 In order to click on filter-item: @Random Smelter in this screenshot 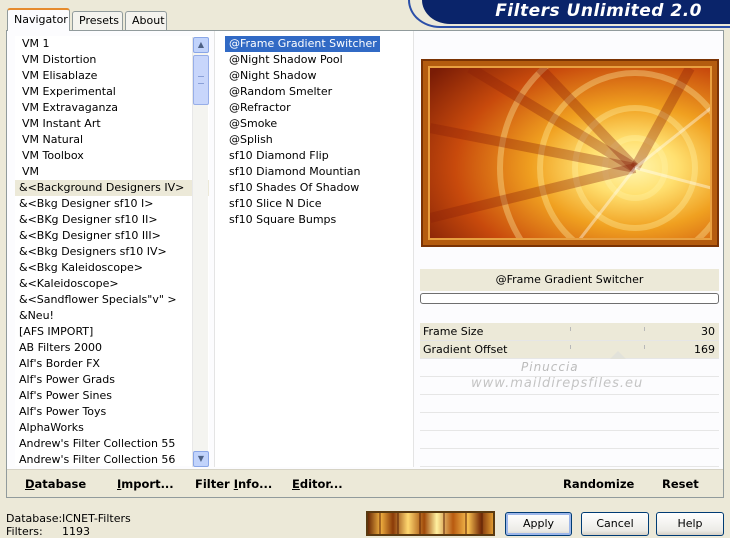, I will do `click(319, 92)`.